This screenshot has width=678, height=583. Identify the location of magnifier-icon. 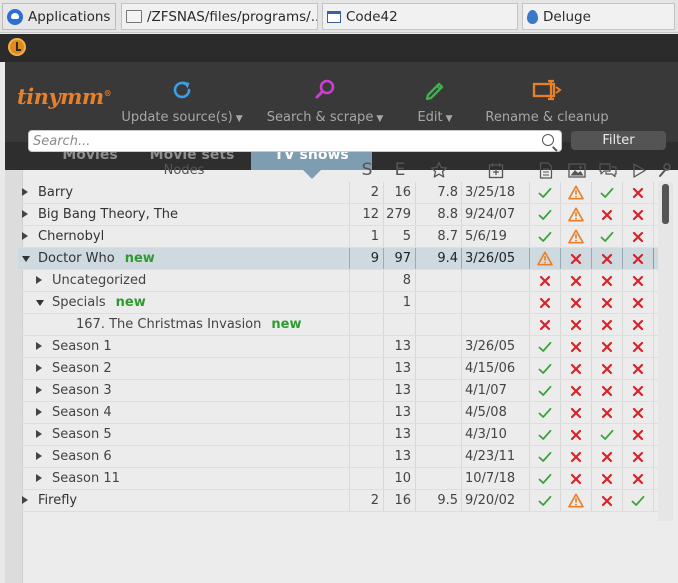
(325, 90).